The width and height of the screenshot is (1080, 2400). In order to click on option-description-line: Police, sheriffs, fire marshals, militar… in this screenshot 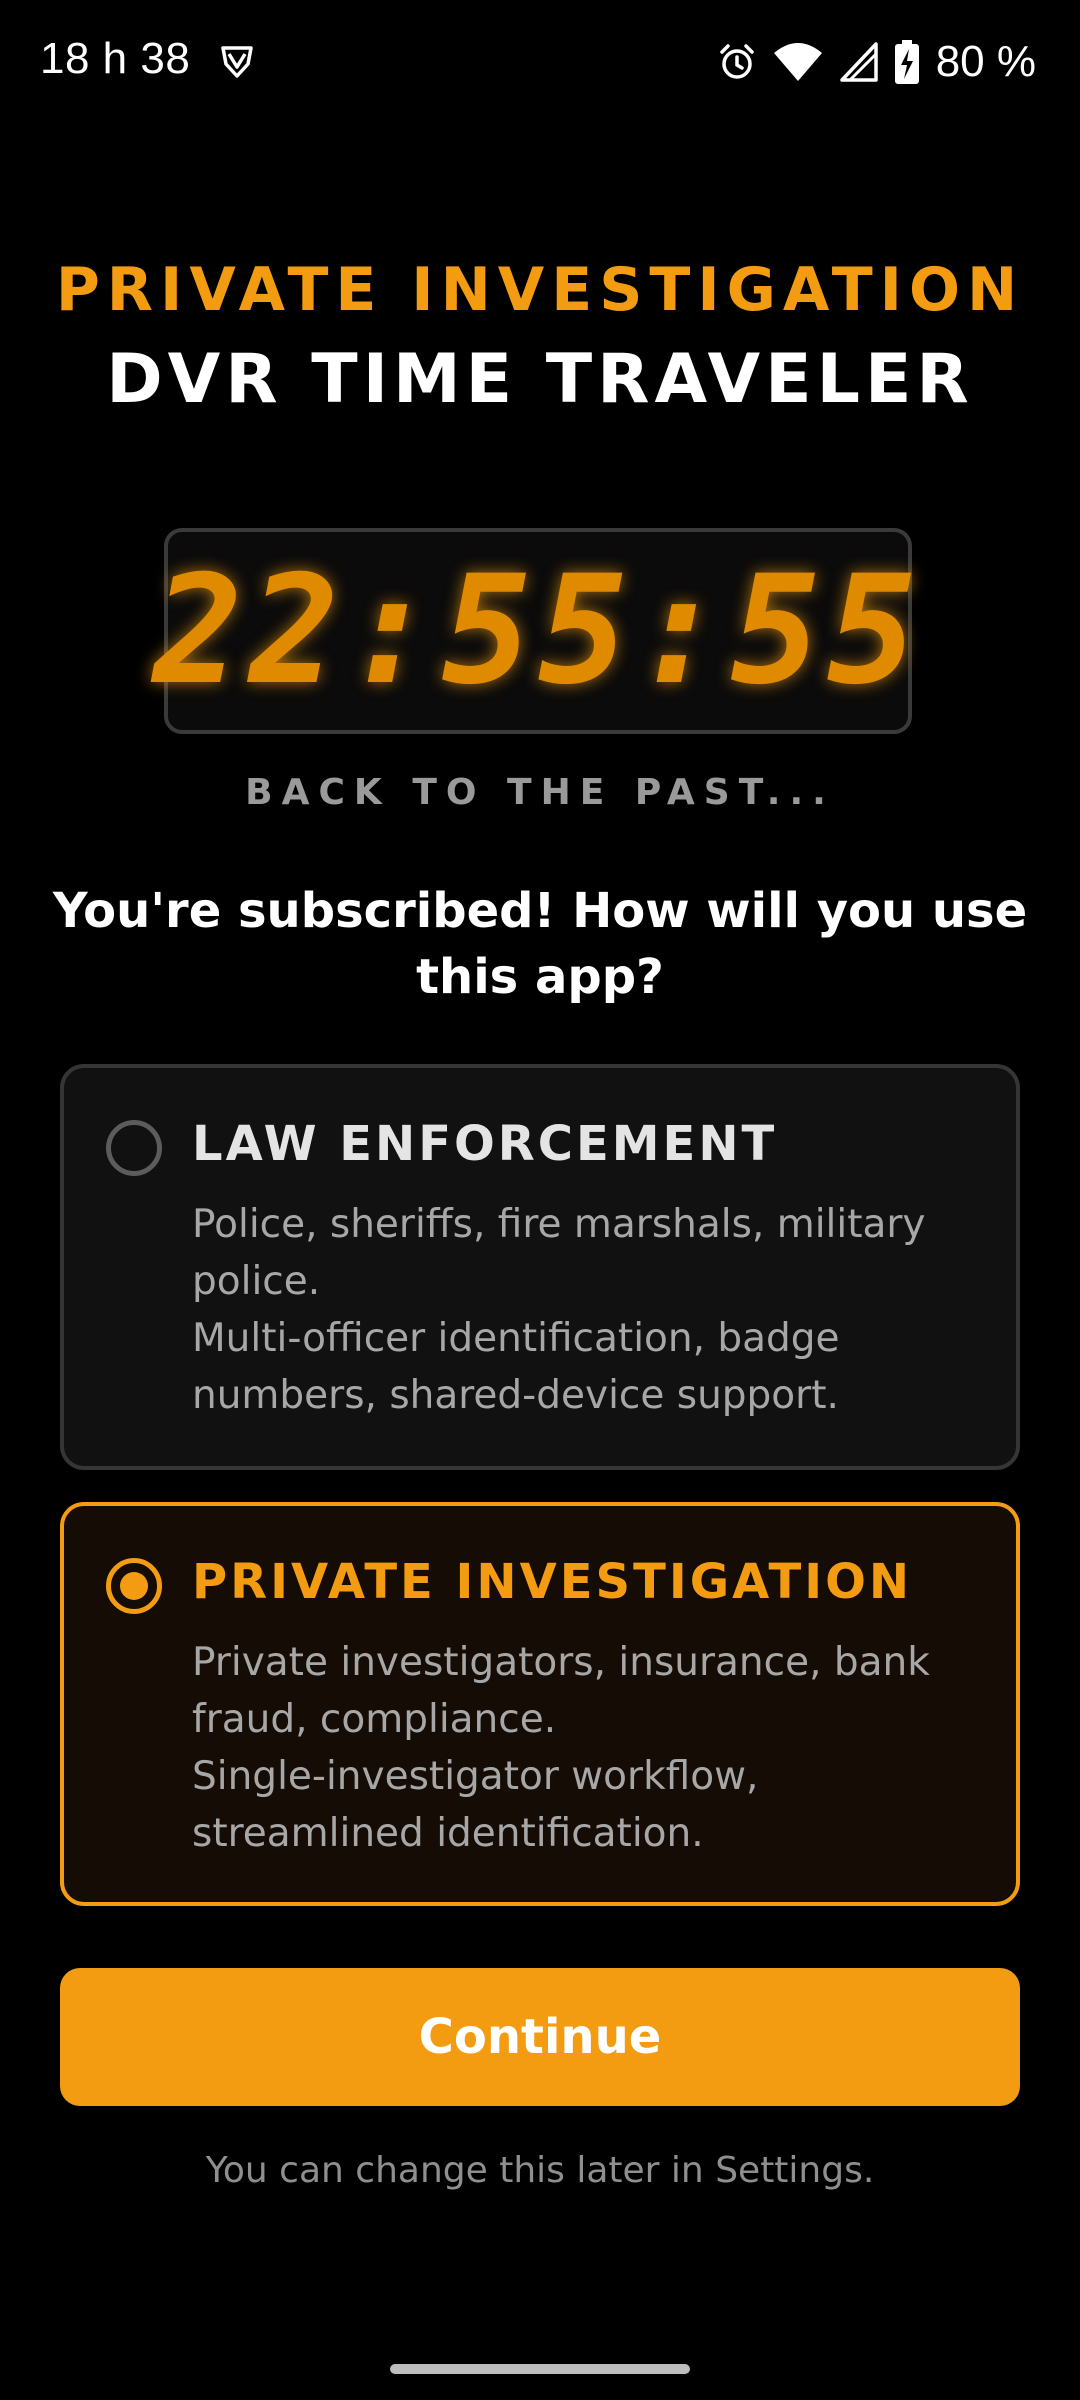, I will do `click(559, 1253)`.